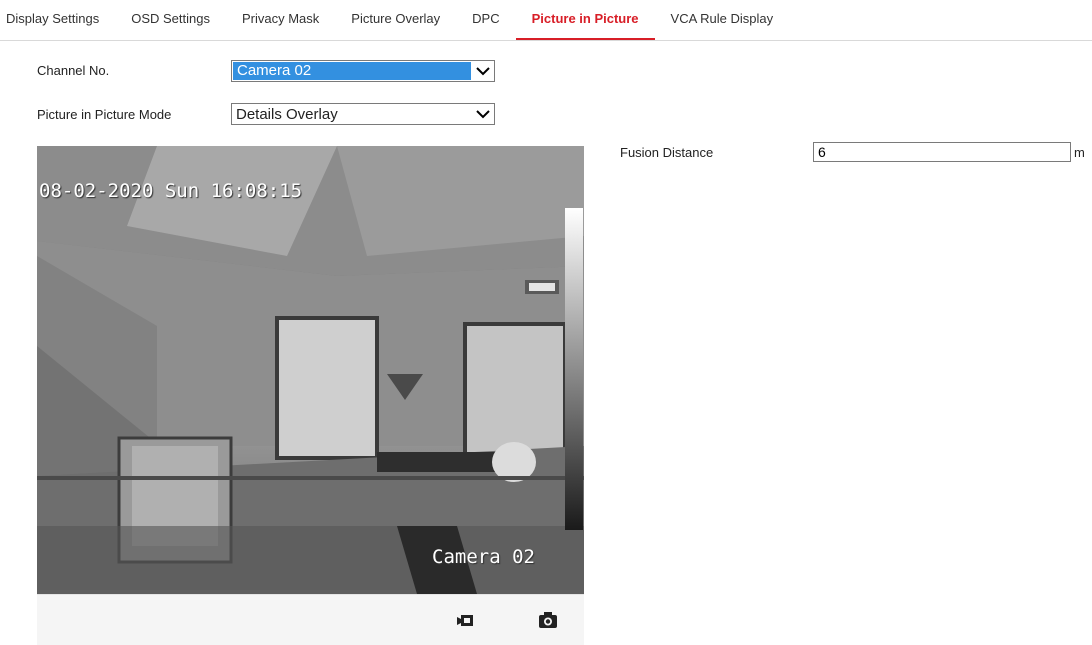 The width and height of the screenshot is (1092, 645). Describe the element at coordinates (466, 620) in the screenshot. I see `record-video-icon` at that location.